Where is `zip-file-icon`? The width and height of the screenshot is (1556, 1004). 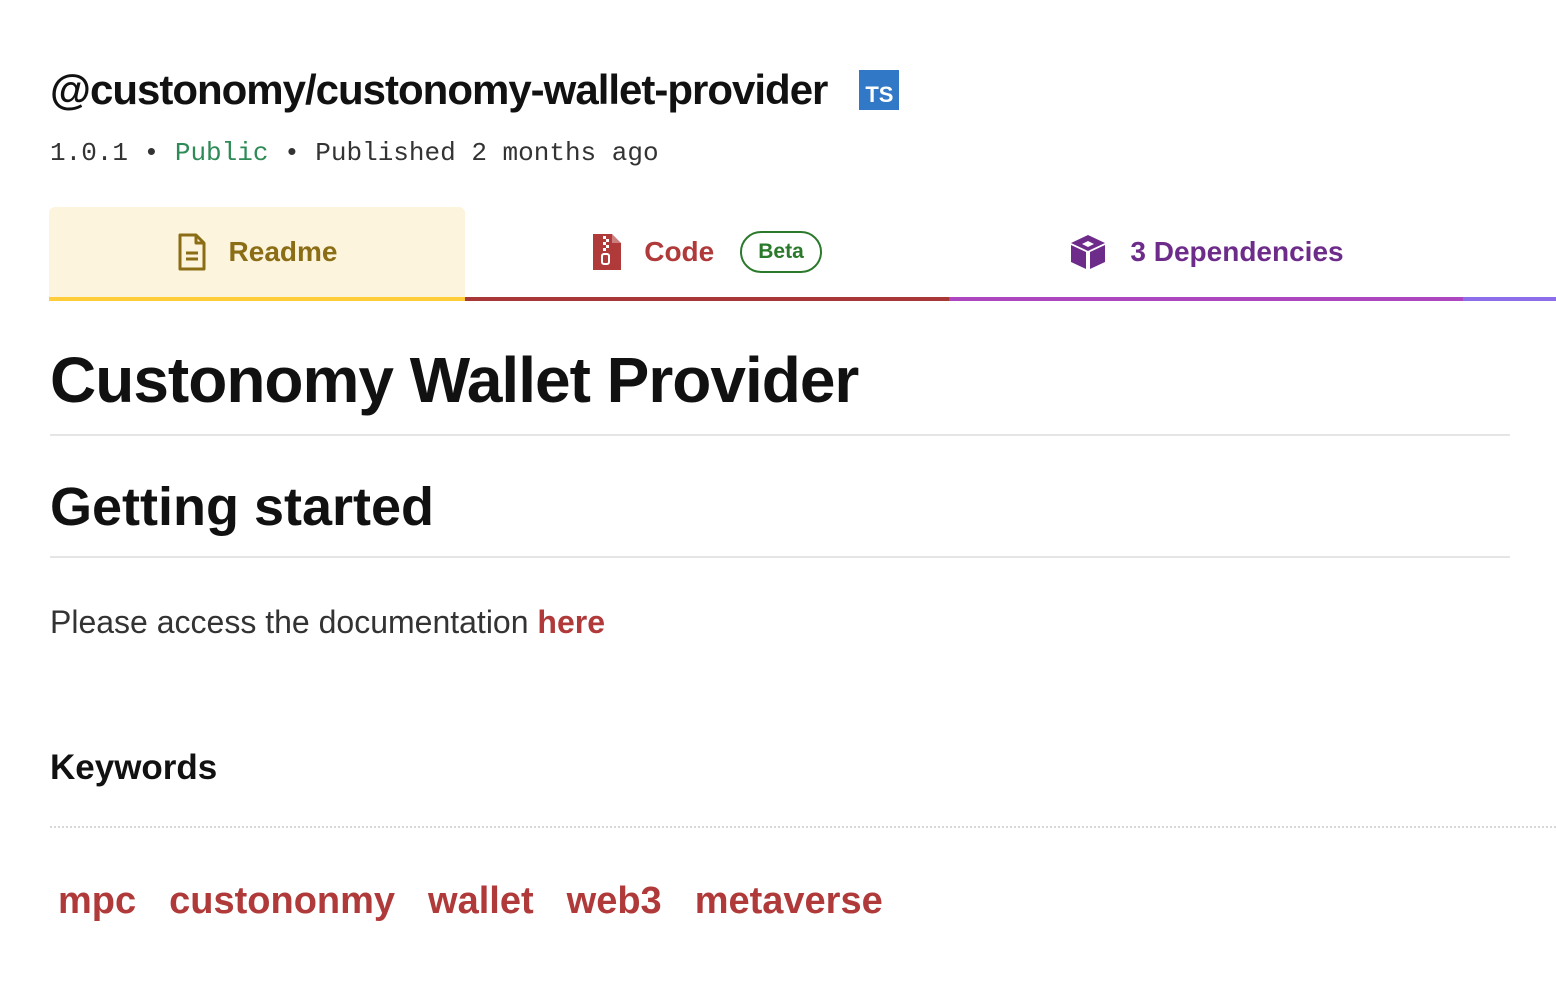 zip-file-icon is located at coordinates (607, 252).